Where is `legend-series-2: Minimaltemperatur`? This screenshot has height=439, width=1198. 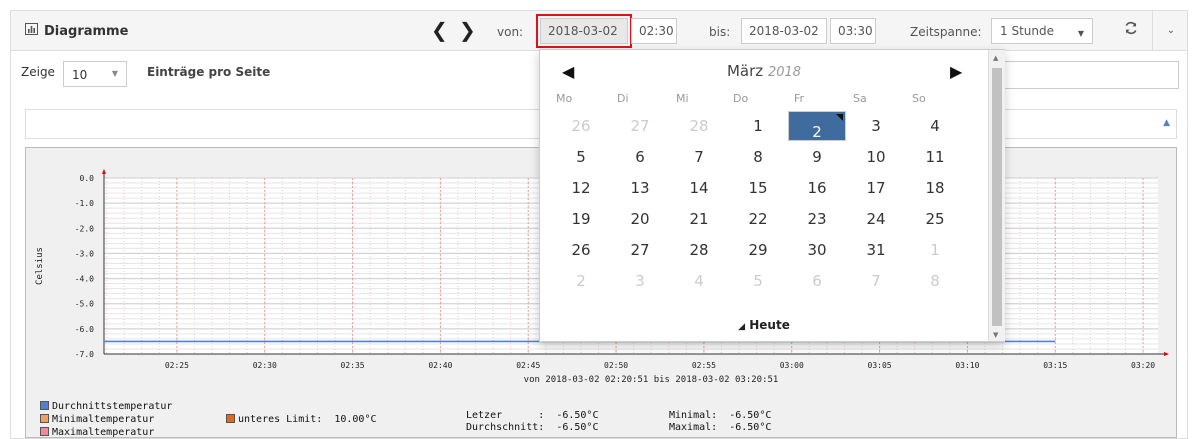
legend-series-2: Minimaltemperatur is located at coordinates (97, 419).